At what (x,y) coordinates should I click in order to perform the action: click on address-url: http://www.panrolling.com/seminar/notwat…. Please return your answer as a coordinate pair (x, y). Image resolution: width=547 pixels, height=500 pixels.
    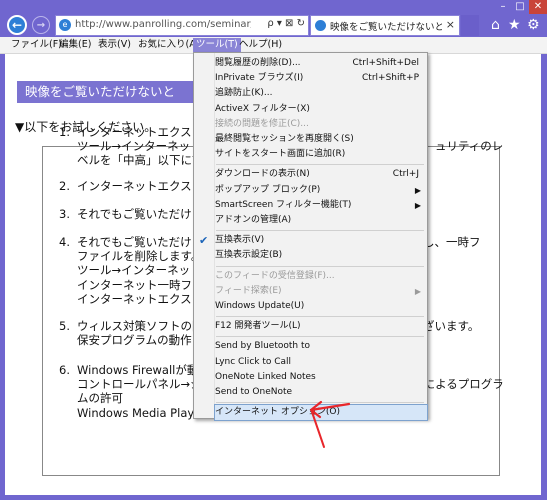
    Looking at the image, I should click on (163, 24).